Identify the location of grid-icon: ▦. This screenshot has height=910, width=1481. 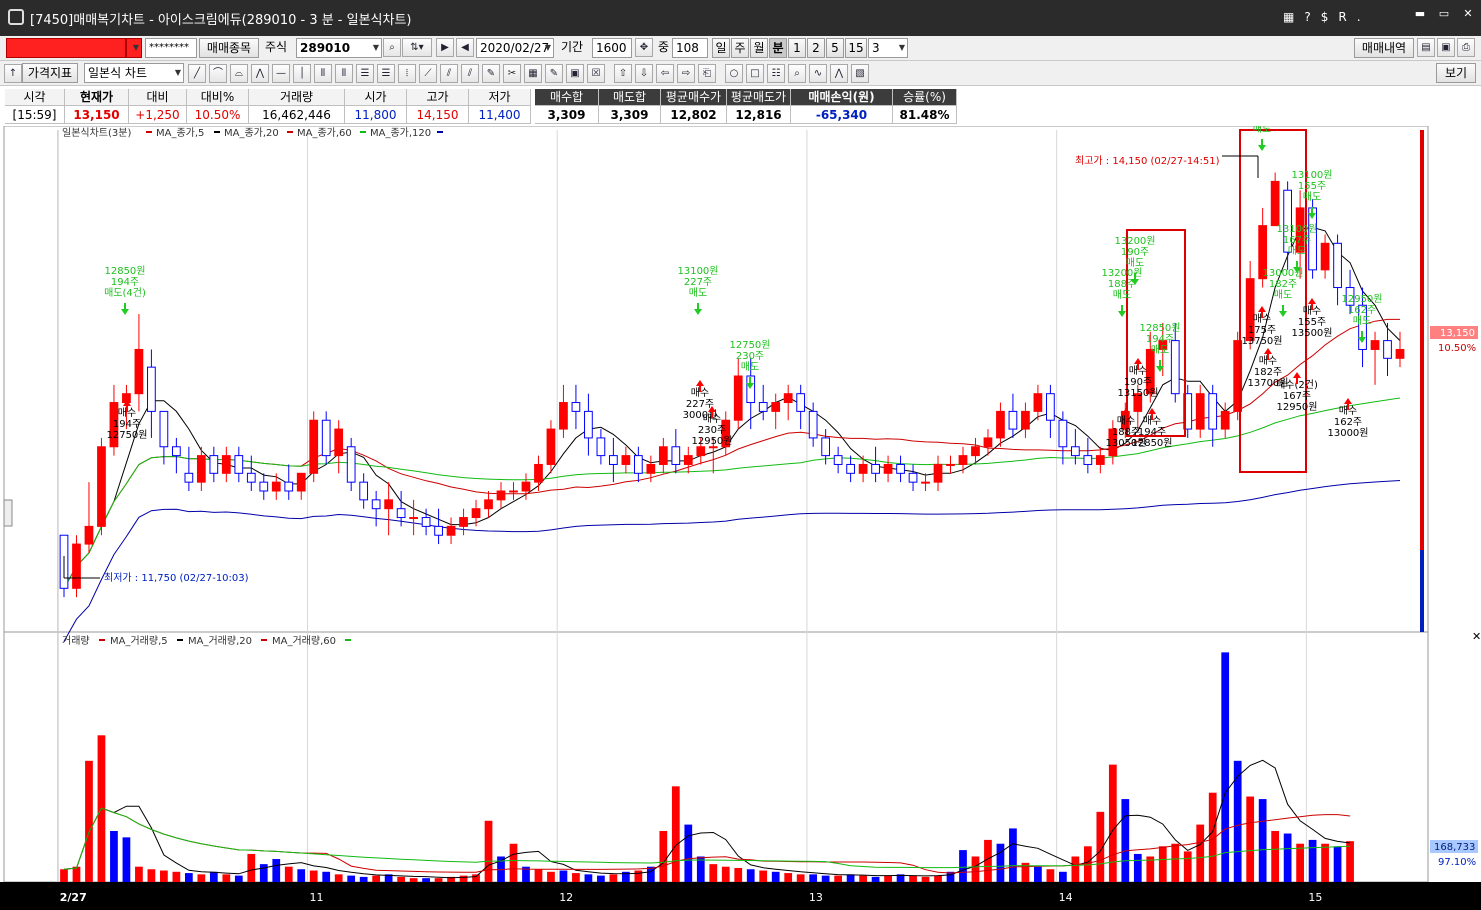
(1288, 17).